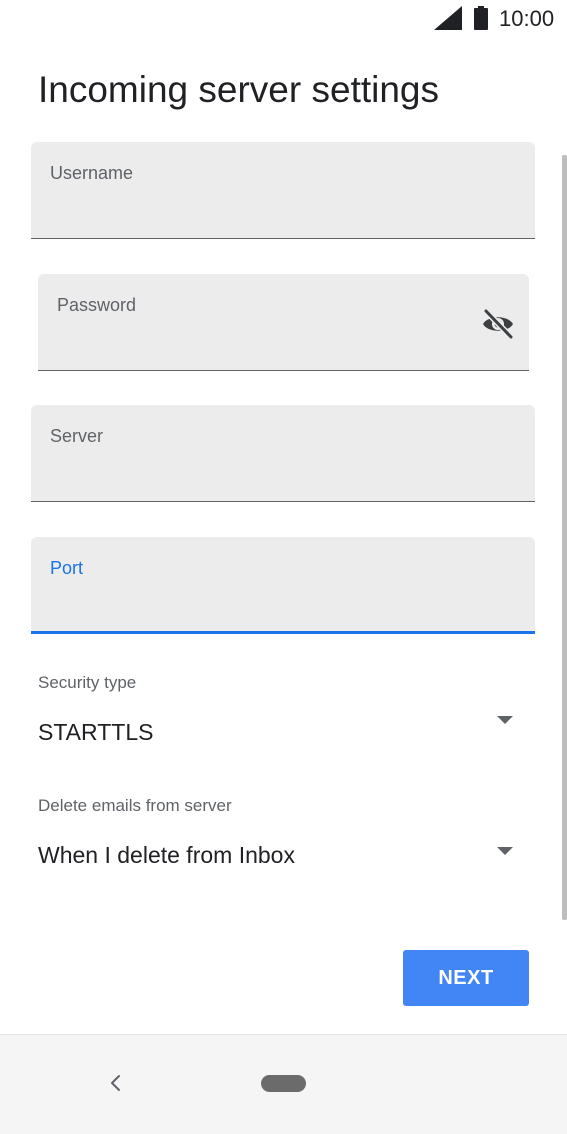  Describe the element at coordinates (239, 89) in the screenshot. I see `page-title: Incoming server settings` at that location.